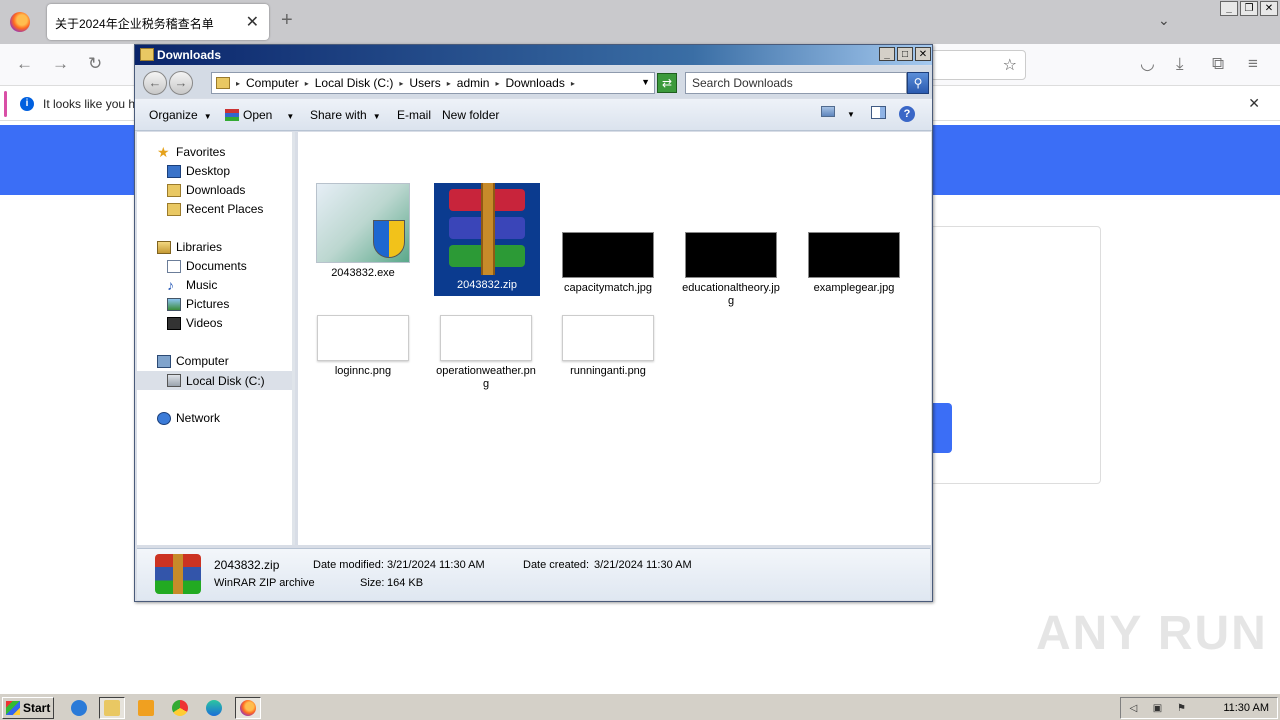  What do you see at coordinates (146, 708) in the screenshot?
I see `taskbar-media-player` at bounding box center [146, 708].